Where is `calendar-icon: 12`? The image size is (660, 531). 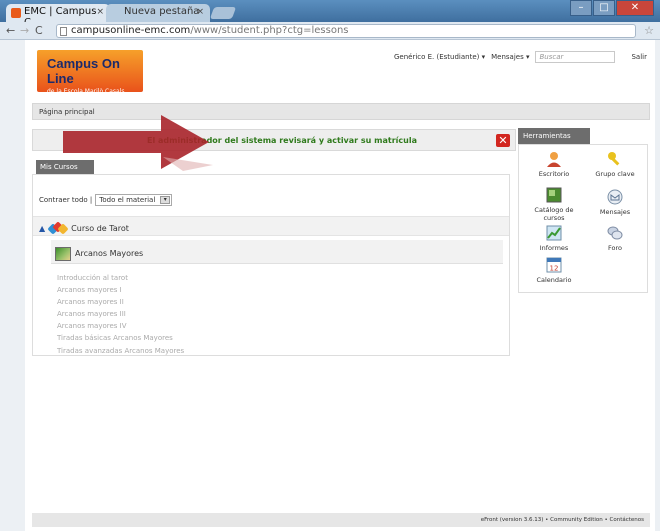 calendar-icon: 12 is located at coordinates (554, 265).